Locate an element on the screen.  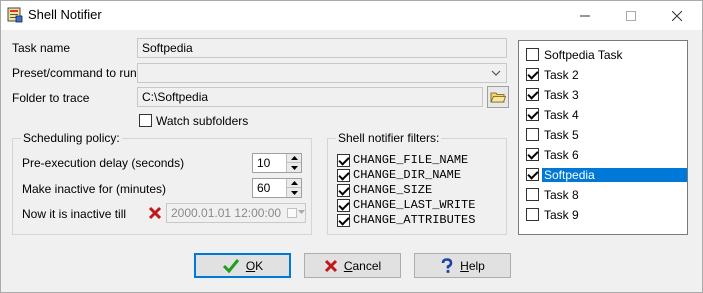
title-bar: Shell Notifier is located at coordinates (351, 15).